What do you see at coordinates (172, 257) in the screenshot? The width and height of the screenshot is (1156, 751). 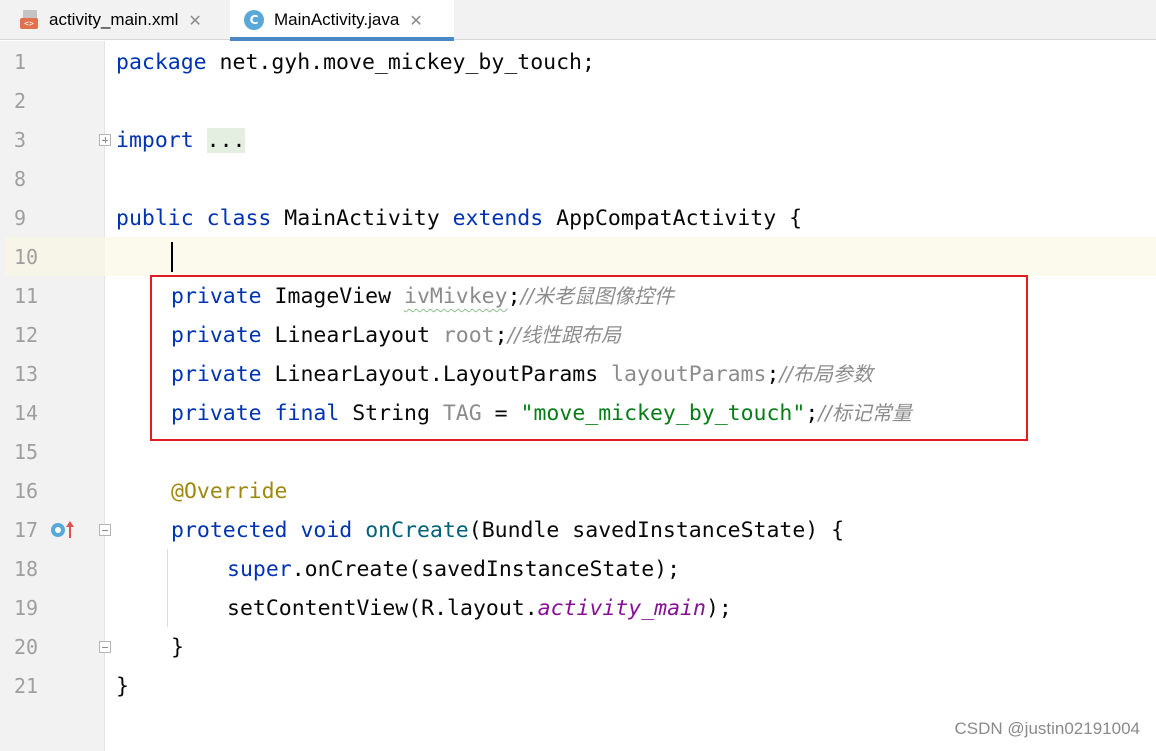 I see `text-caret` at bounding box center [172, 257].